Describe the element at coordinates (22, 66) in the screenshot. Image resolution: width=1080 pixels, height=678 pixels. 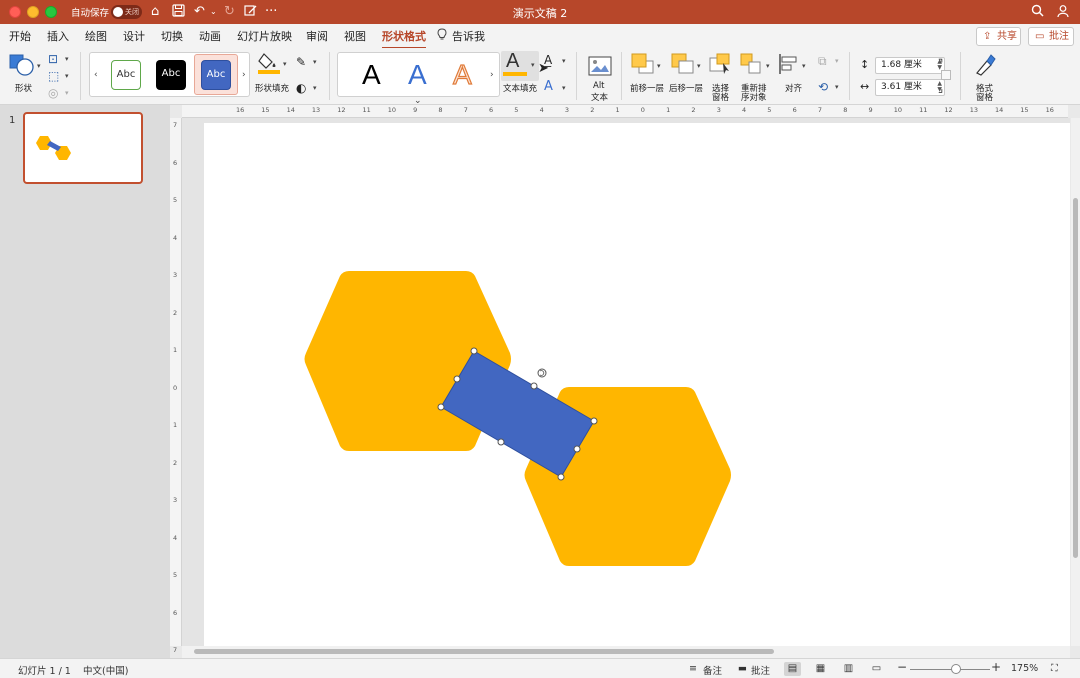
I see `shapes-icon` at that location.